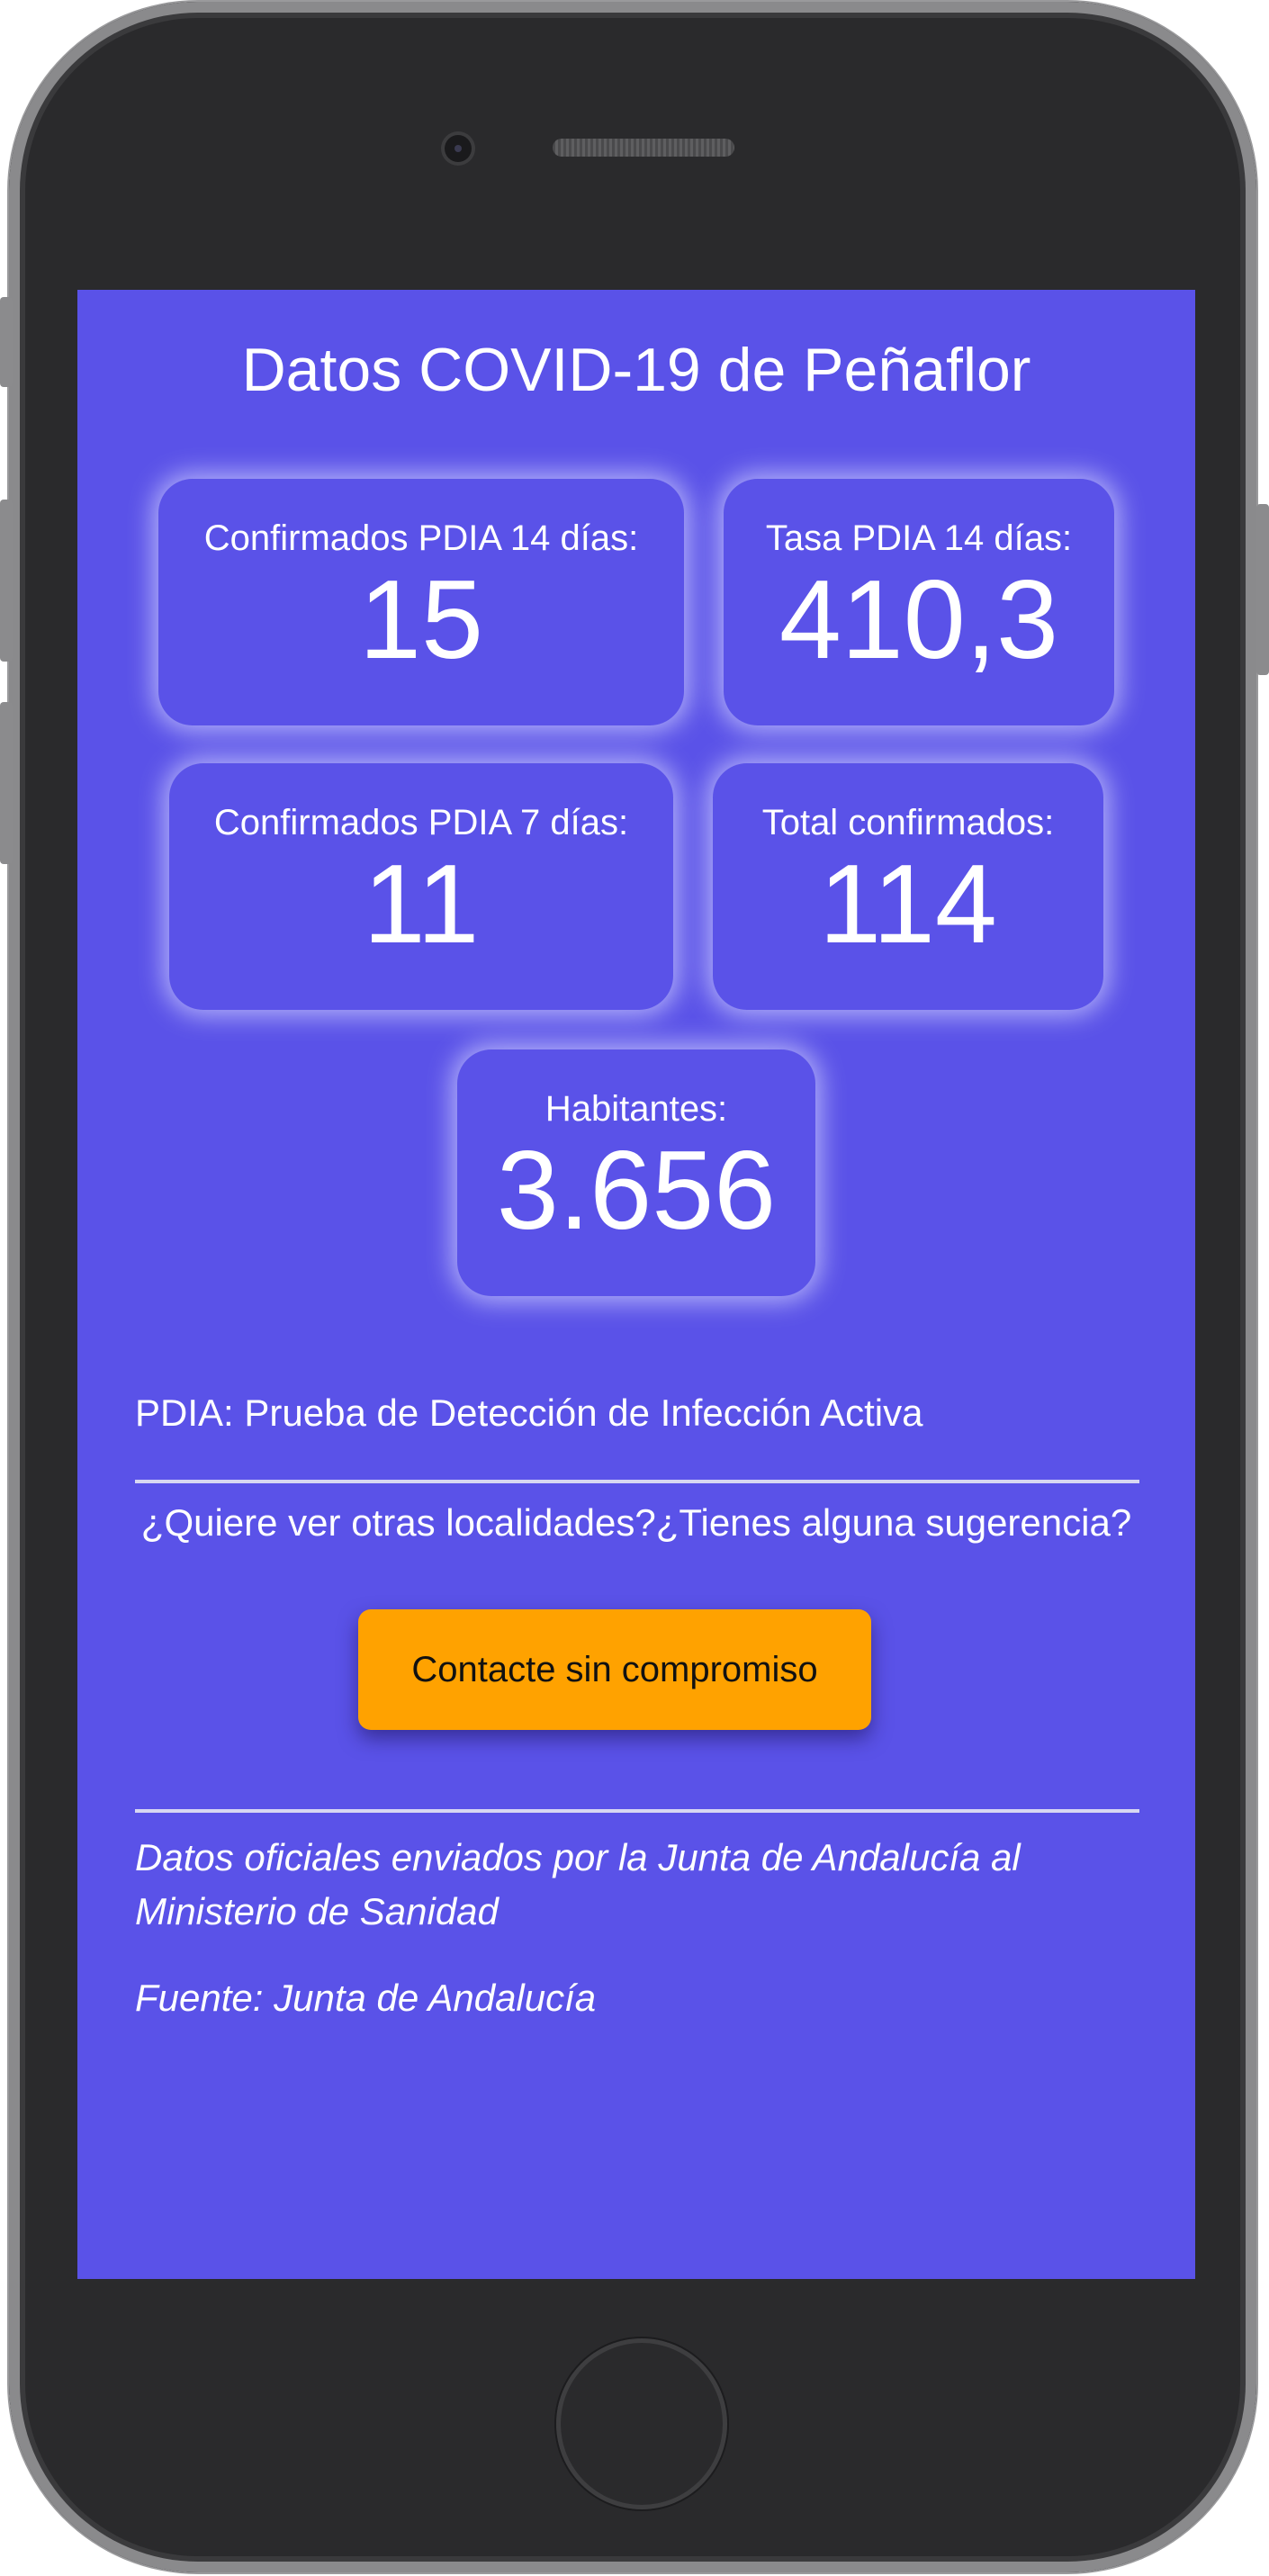 The image size is (1269, 2576). Describe the element at coordinates (421, 538) in the screenshot. I see `stat-label: Confirmados PDIA 14 días:` at that location.